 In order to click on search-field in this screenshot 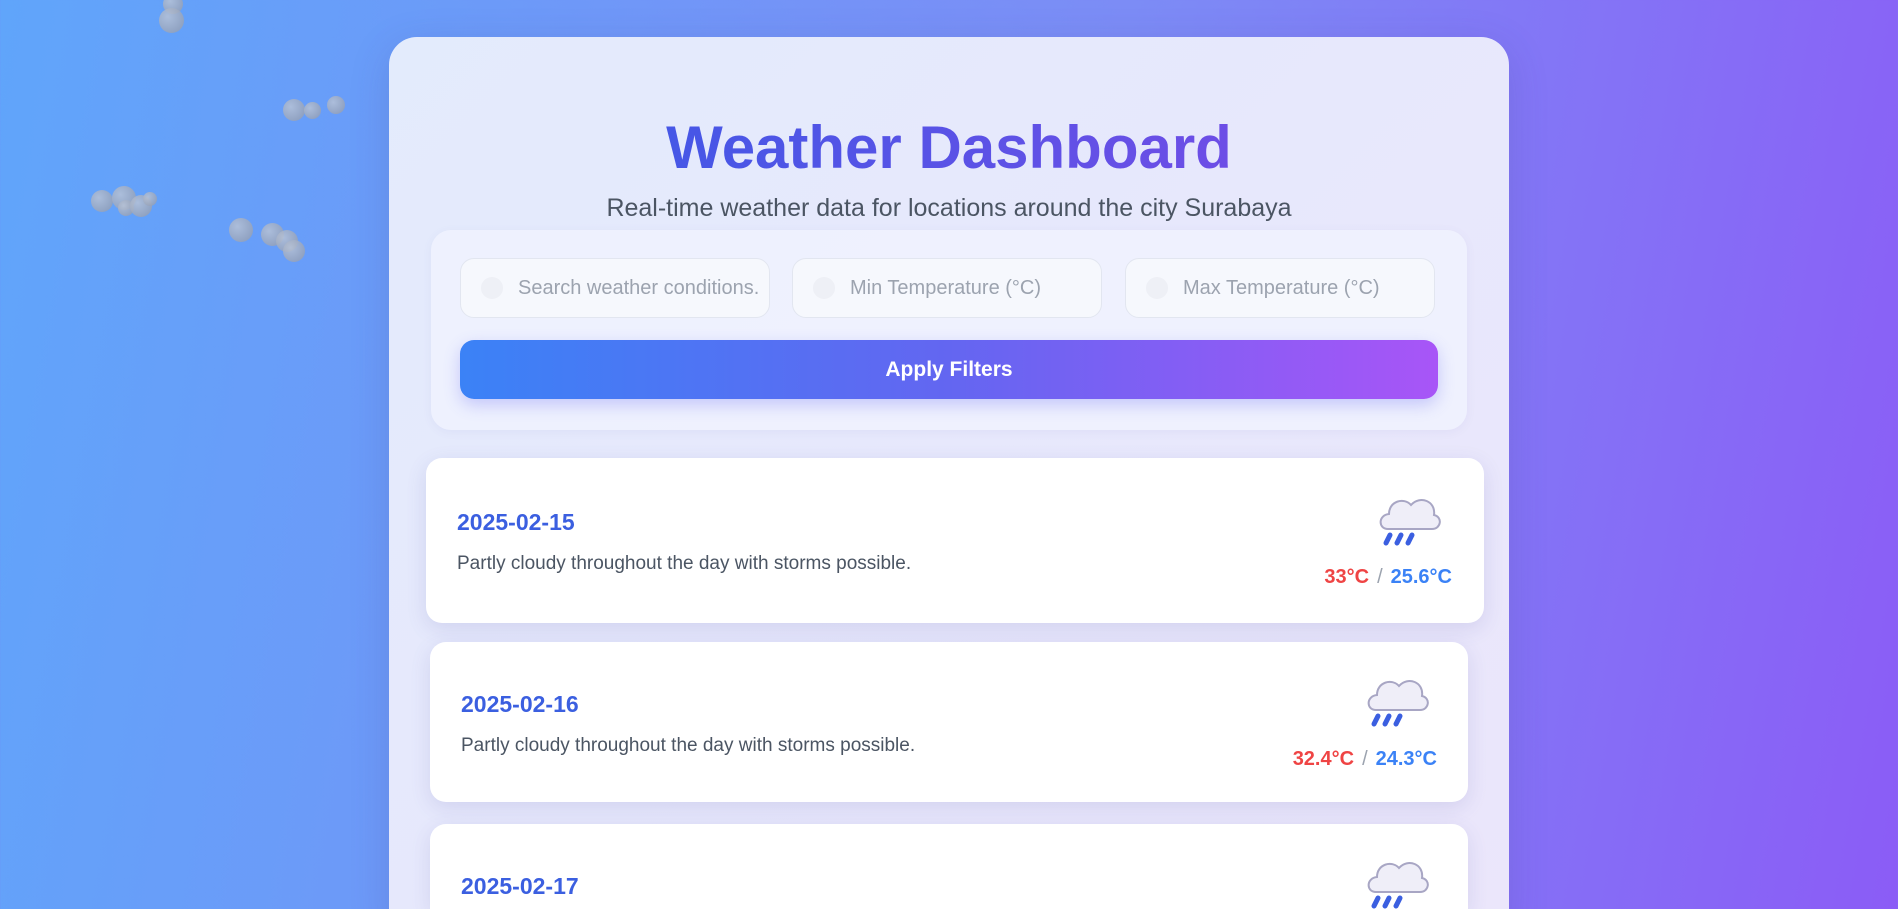, I will do `click(615, 288)`.